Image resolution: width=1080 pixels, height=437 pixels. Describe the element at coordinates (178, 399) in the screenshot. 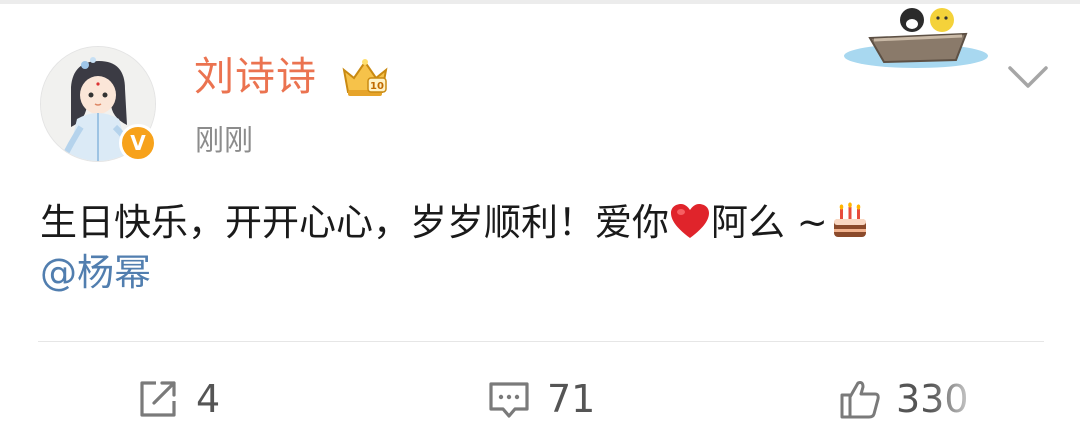

I see `repost-button: 4` at that location.